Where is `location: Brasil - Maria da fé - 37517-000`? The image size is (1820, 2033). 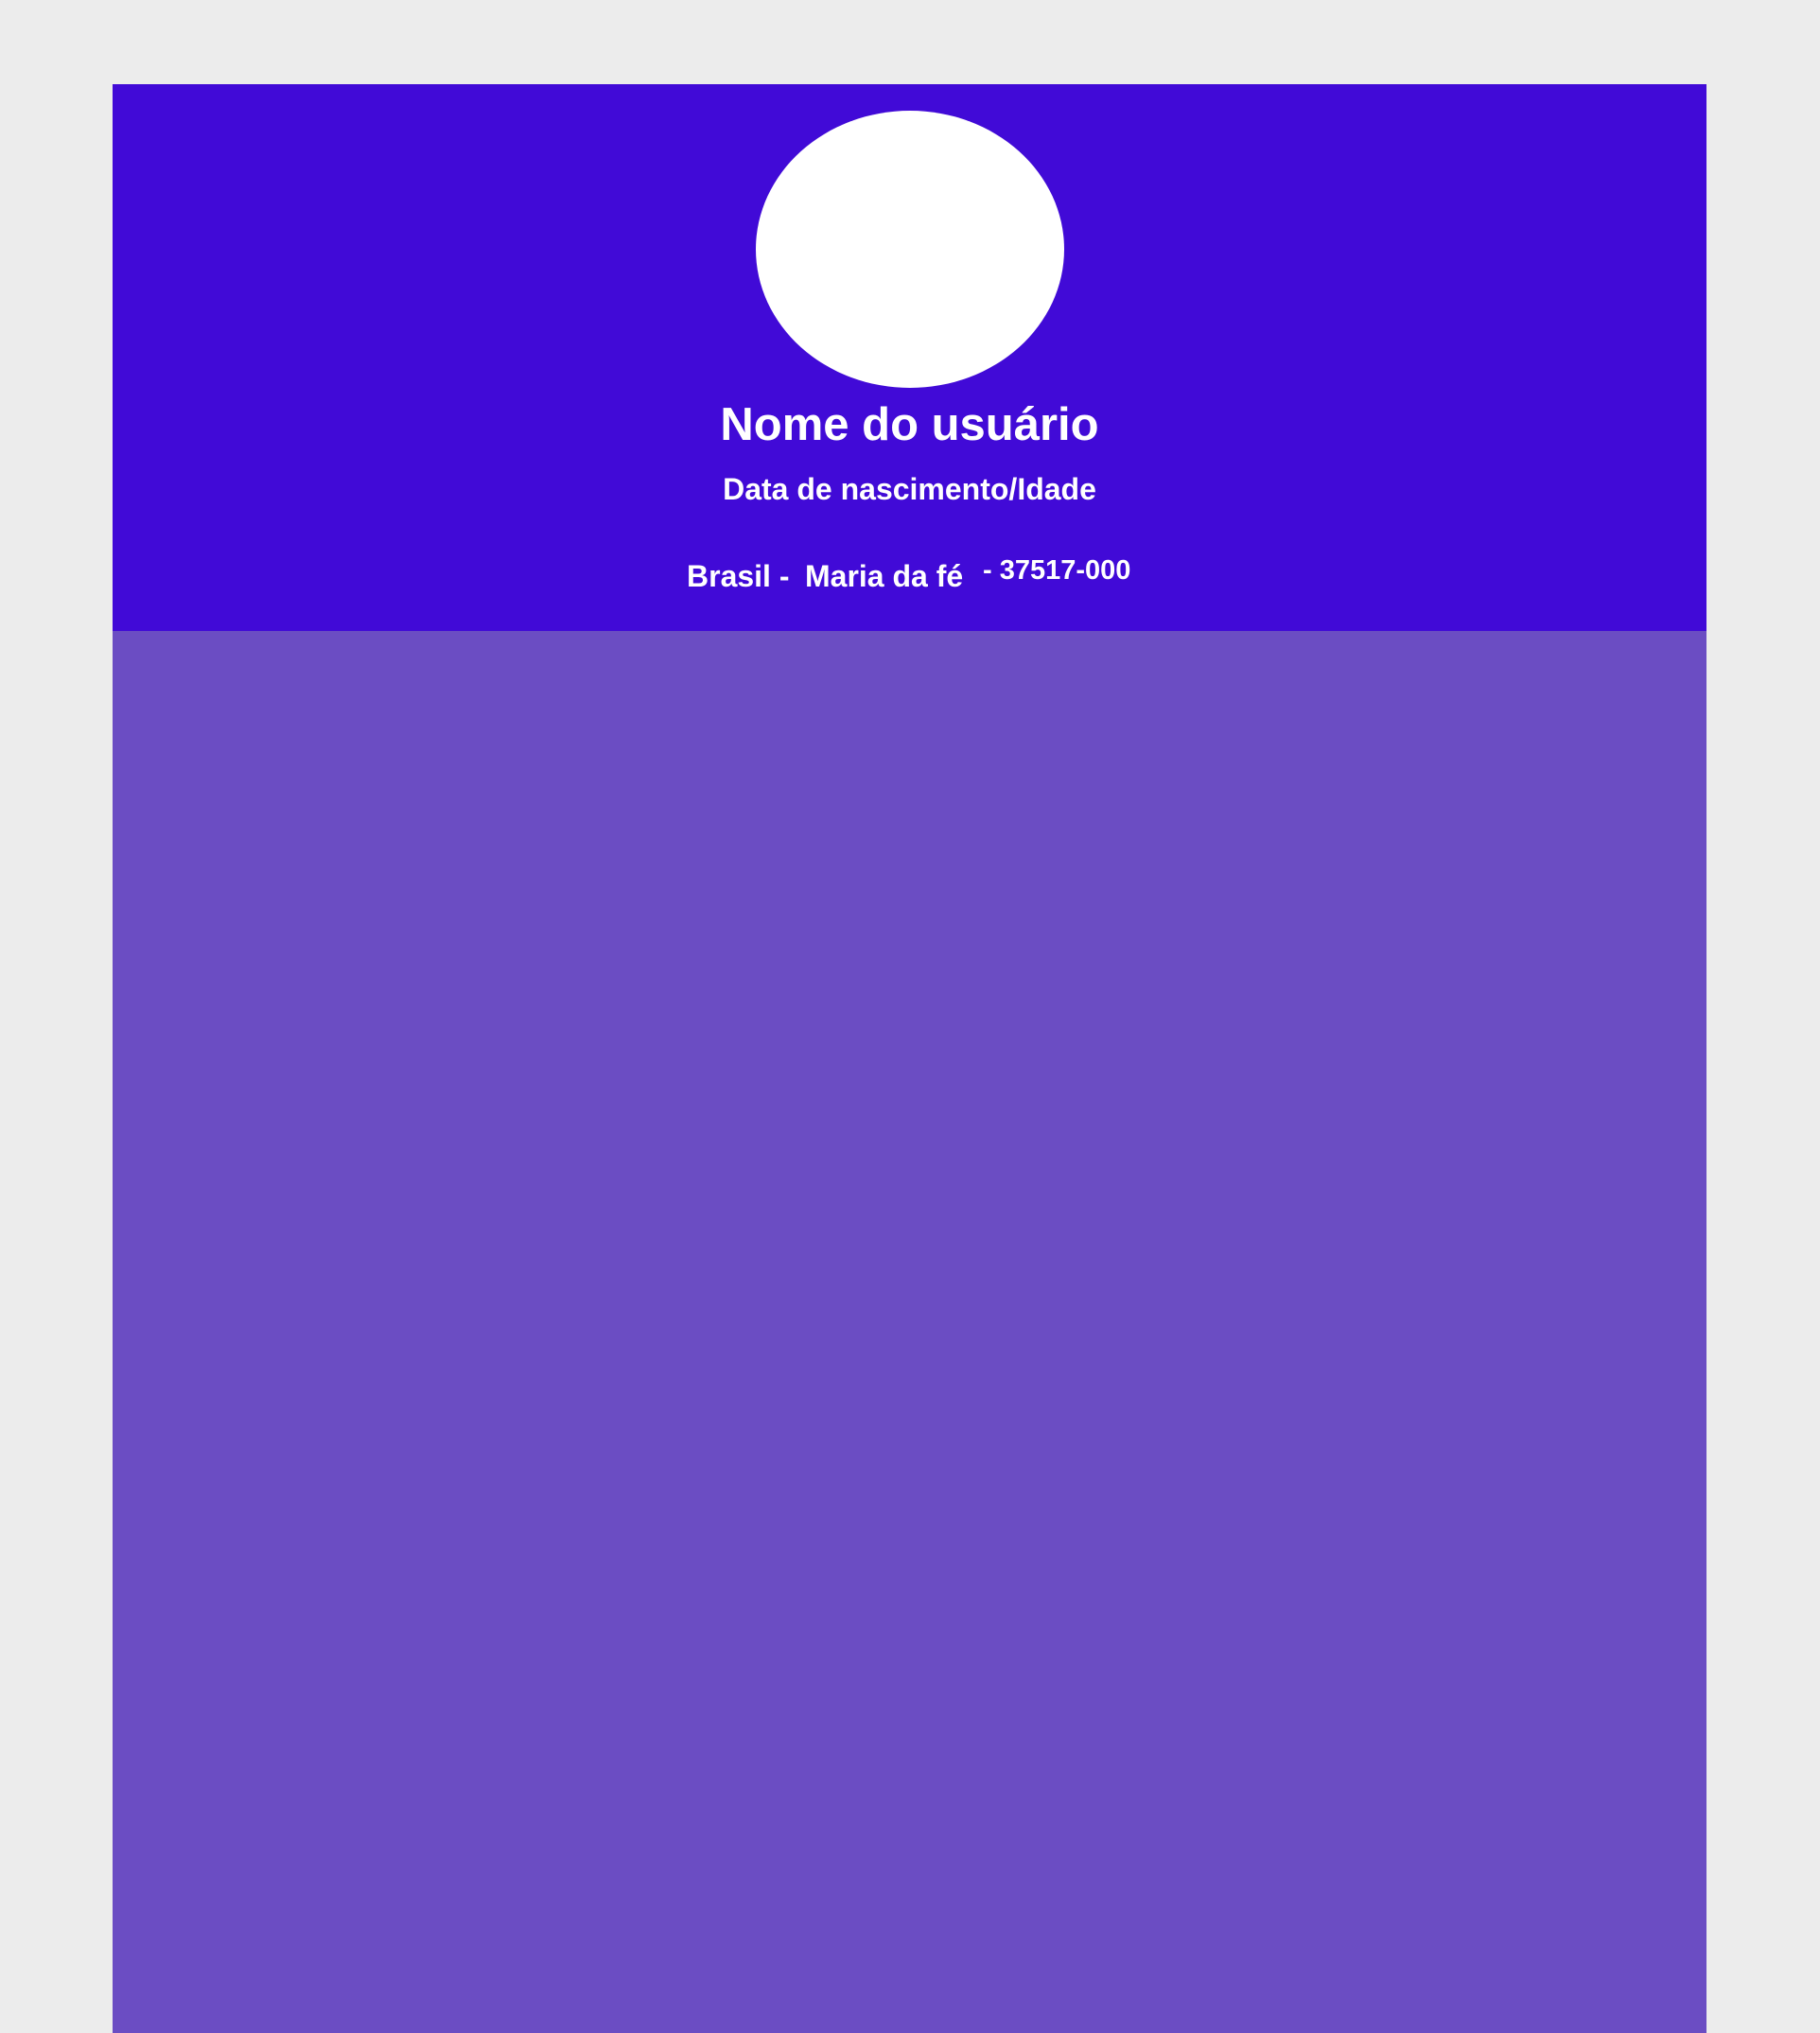 location: Brasil - Maria da fé - 37517-000 is located at coordinates (909, 581).